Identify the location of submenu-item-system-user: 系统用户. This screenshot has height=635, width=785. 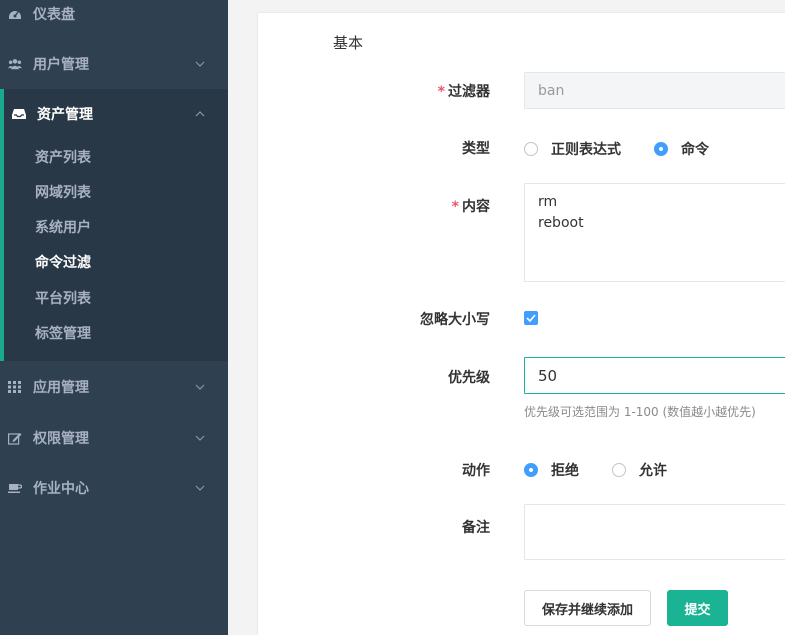
(63, 227).